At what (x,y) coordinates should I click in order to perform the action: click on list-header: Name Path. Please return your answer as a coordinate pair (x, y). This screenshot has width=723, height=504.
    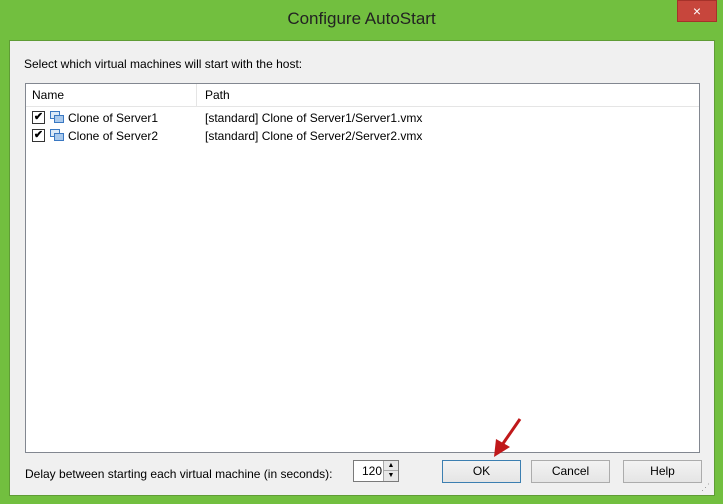
    Looking at the image, I should click on (362, 95).